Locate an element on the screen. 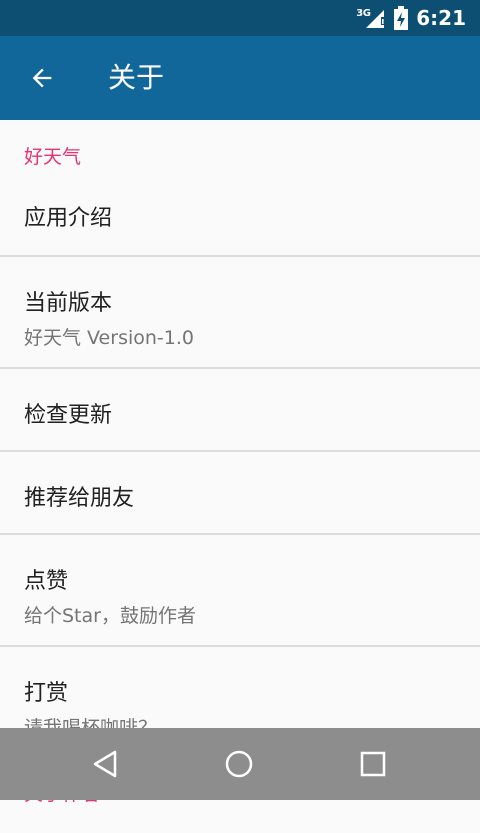  signal-icon: 3G is located at coordinates (371, 18).